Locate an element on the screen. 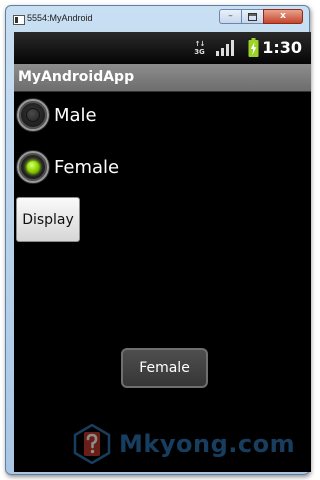 Image resolution: width=320 pixels, height=480 pixels. data-activity-icon: ↑↓ is located at coordinates (200, 44).